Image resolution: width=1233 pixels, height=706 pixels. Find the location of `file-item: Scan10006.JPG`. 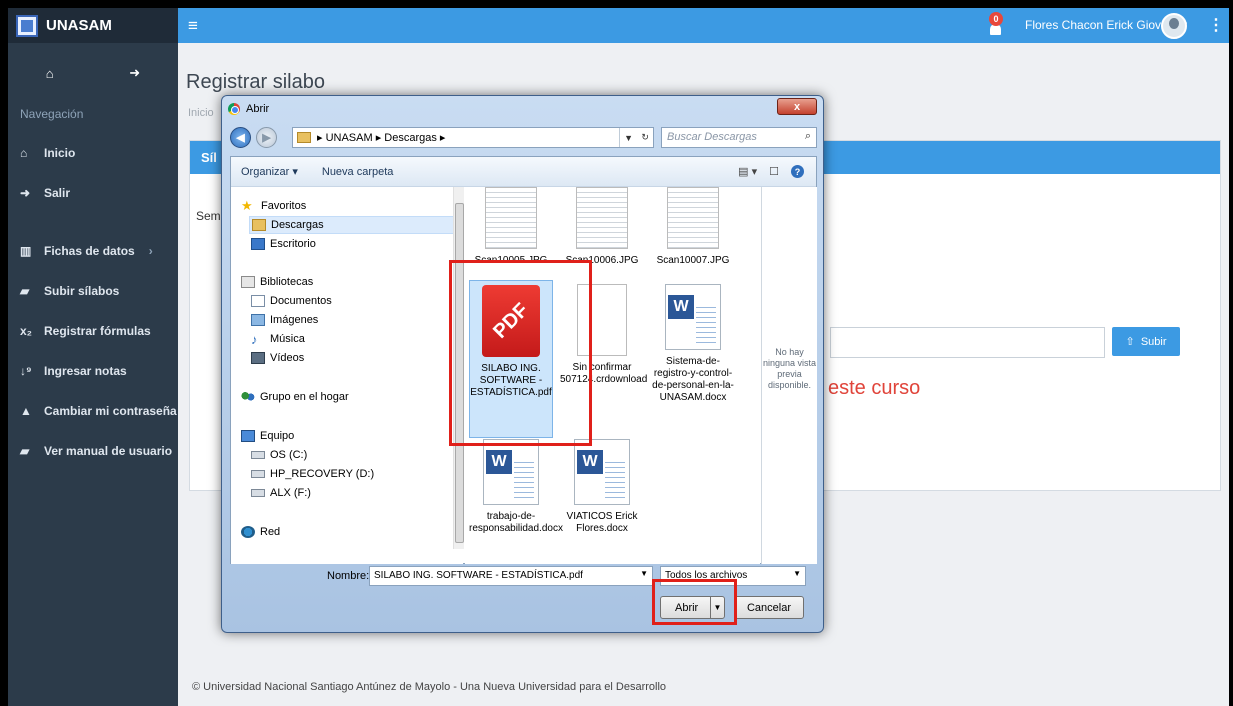

file-item: Scan10006.JPG is located at coordinates (602, 227).